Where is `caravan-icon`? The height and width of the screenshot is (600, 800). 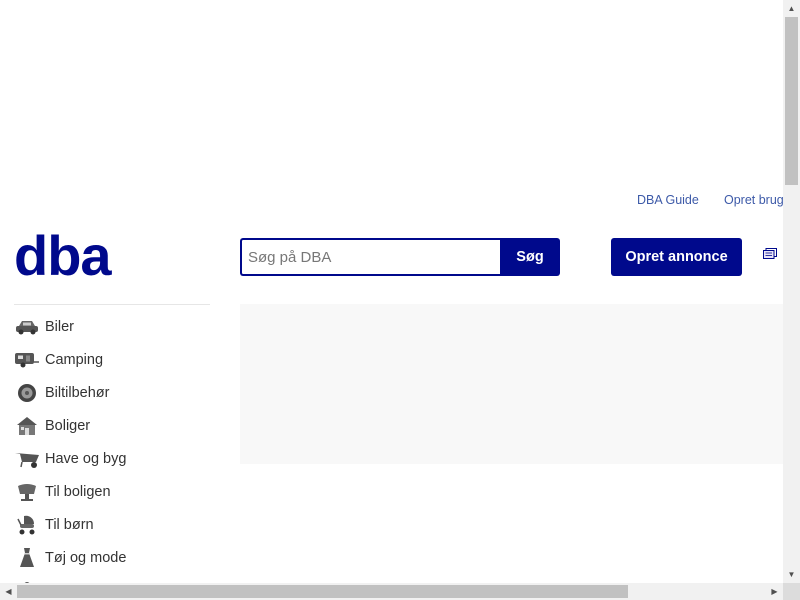
caravan-icon is located at coordinates (27, 360).